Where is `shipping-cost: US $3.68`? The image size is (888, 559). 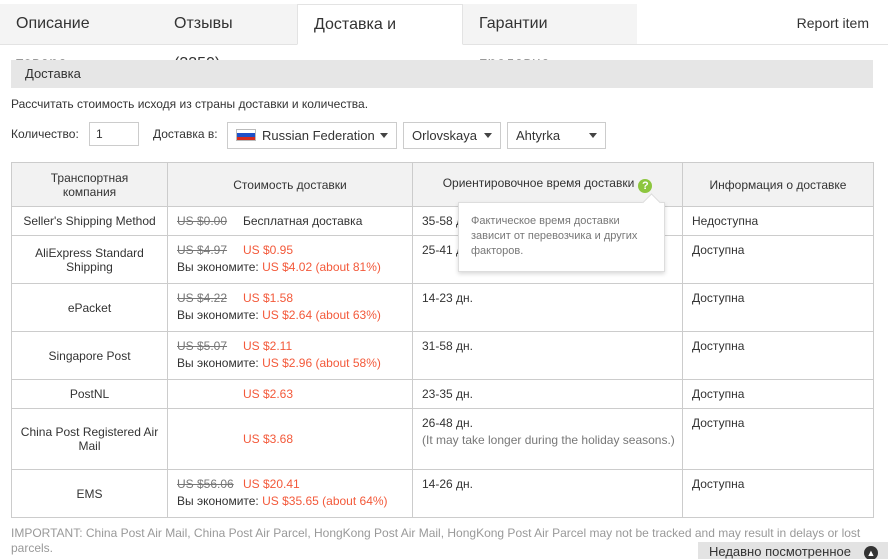 shipping-cost: US $3.68 is located at coordinates (290, 439).